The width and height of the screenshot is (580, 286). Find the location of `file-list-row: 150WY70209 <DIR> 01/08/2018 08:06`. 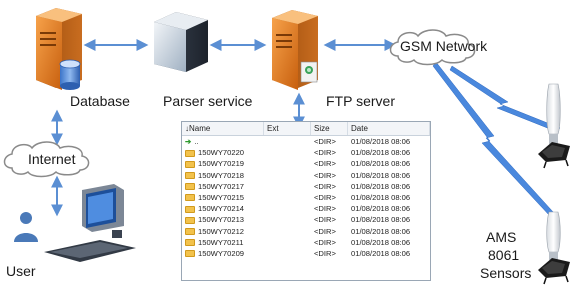

file-list-row: 150WY70209 <DIR> 01/08/2018 08:06 is located at coordinates (306, 253).